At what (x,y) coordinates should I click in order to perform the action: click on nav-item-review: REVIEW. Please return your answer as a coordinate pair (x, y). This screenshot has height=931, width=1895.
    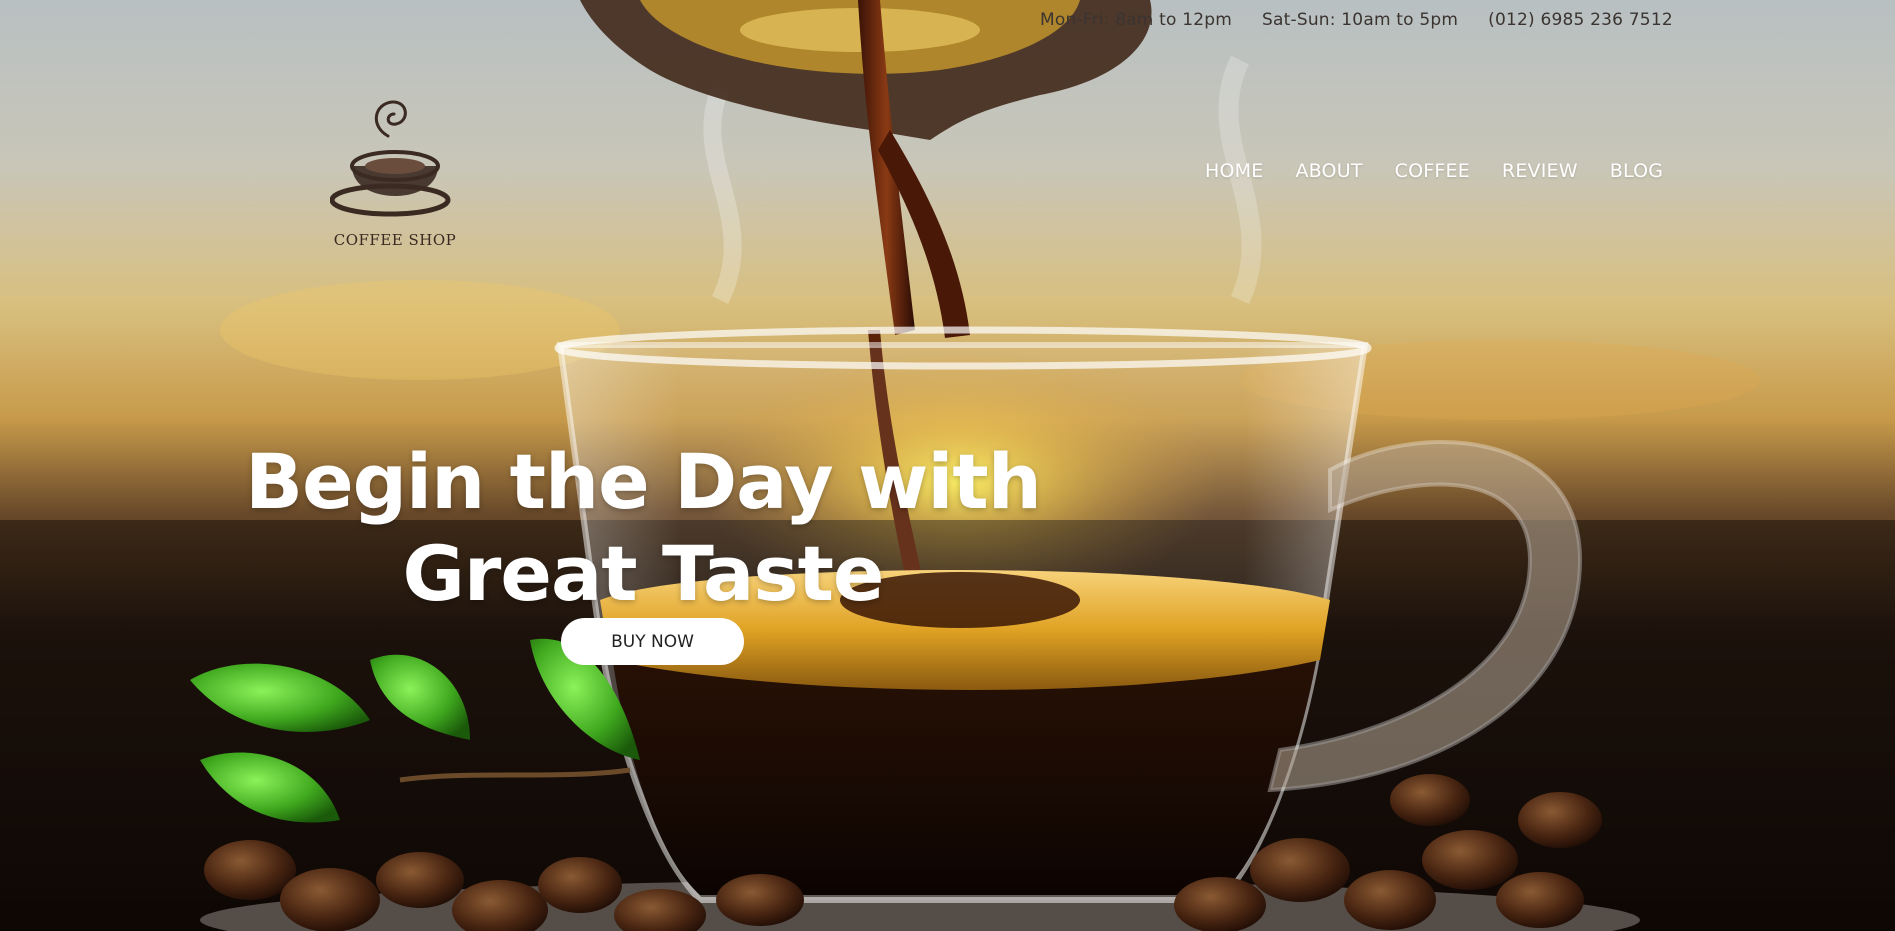
    Looking at the image, I should click on (1540, 171).